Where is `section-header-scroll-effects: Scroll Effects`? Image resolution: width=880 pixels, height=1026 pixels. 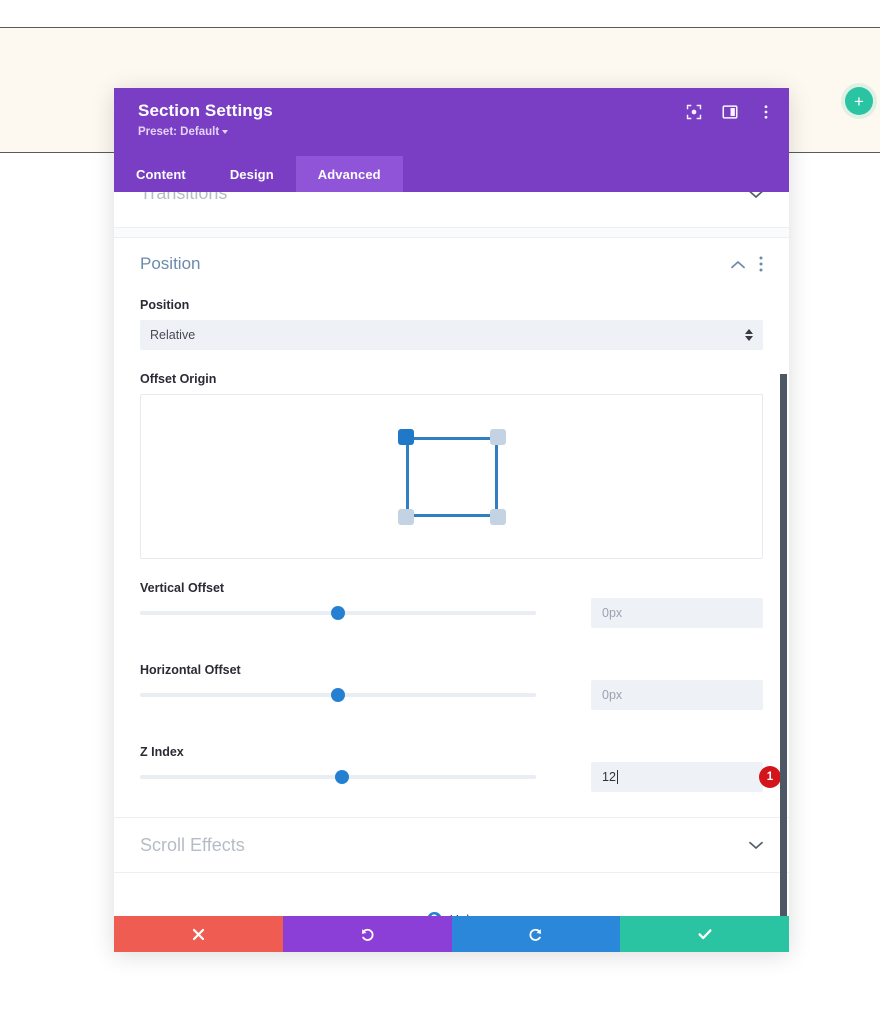
section-header-scroll-effects: Scroll Effects is located at coordinates (451, 845).